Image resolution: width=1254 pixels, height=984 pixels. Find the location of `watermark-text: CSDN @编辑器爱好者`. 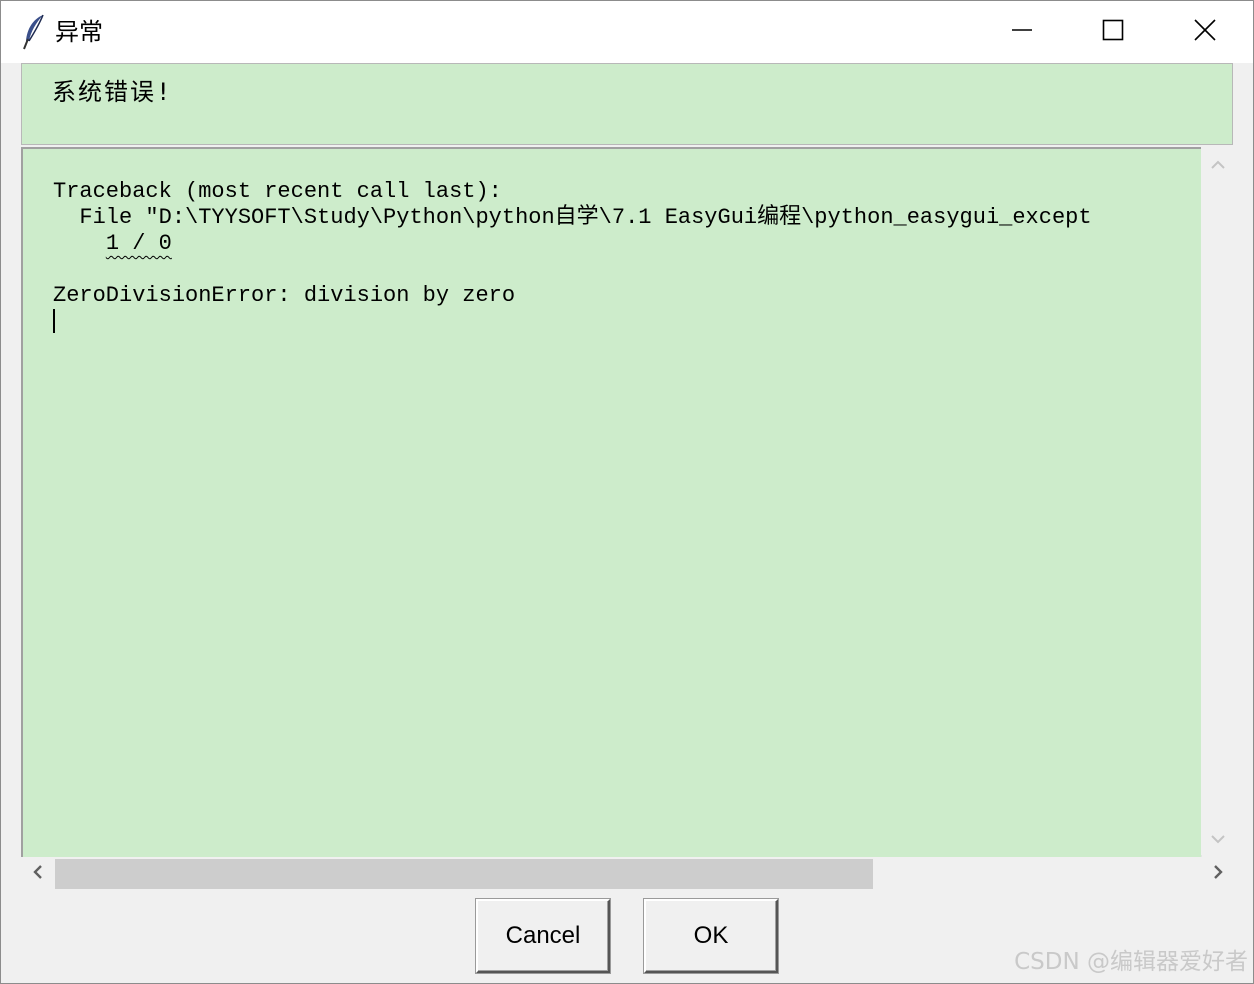

watermark-text: CSDN @编辑器爱好者 is located at coordinates (1131, 962).